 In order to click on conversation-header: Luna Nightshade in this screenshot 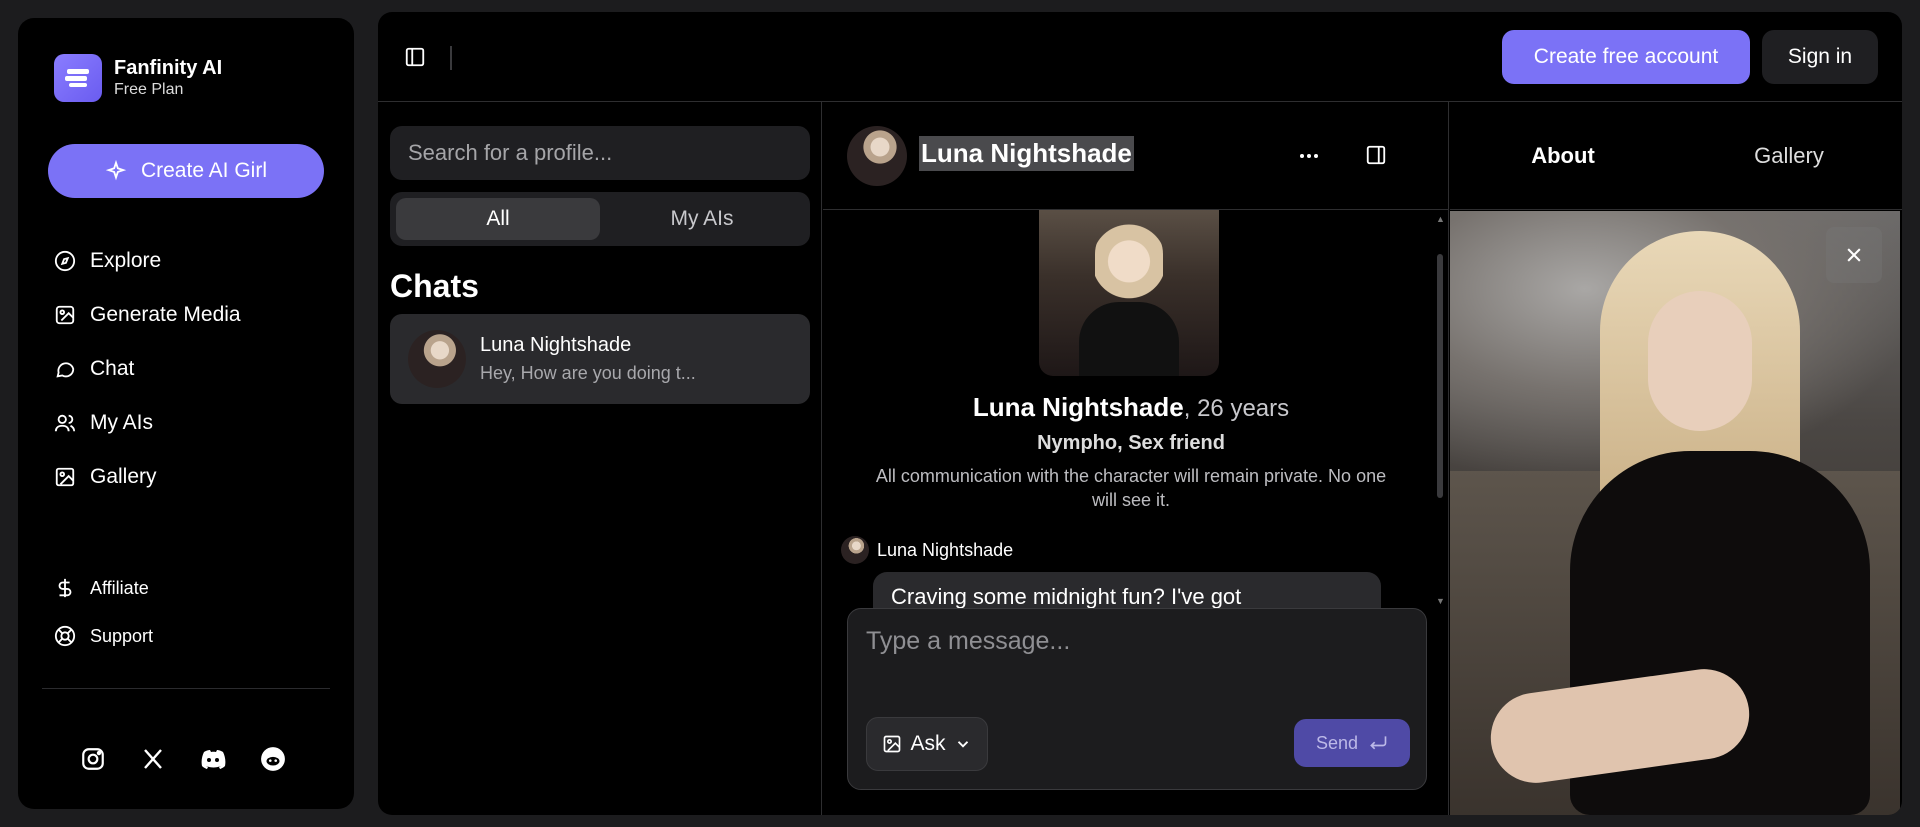, I will do `click(1136, 156)`.